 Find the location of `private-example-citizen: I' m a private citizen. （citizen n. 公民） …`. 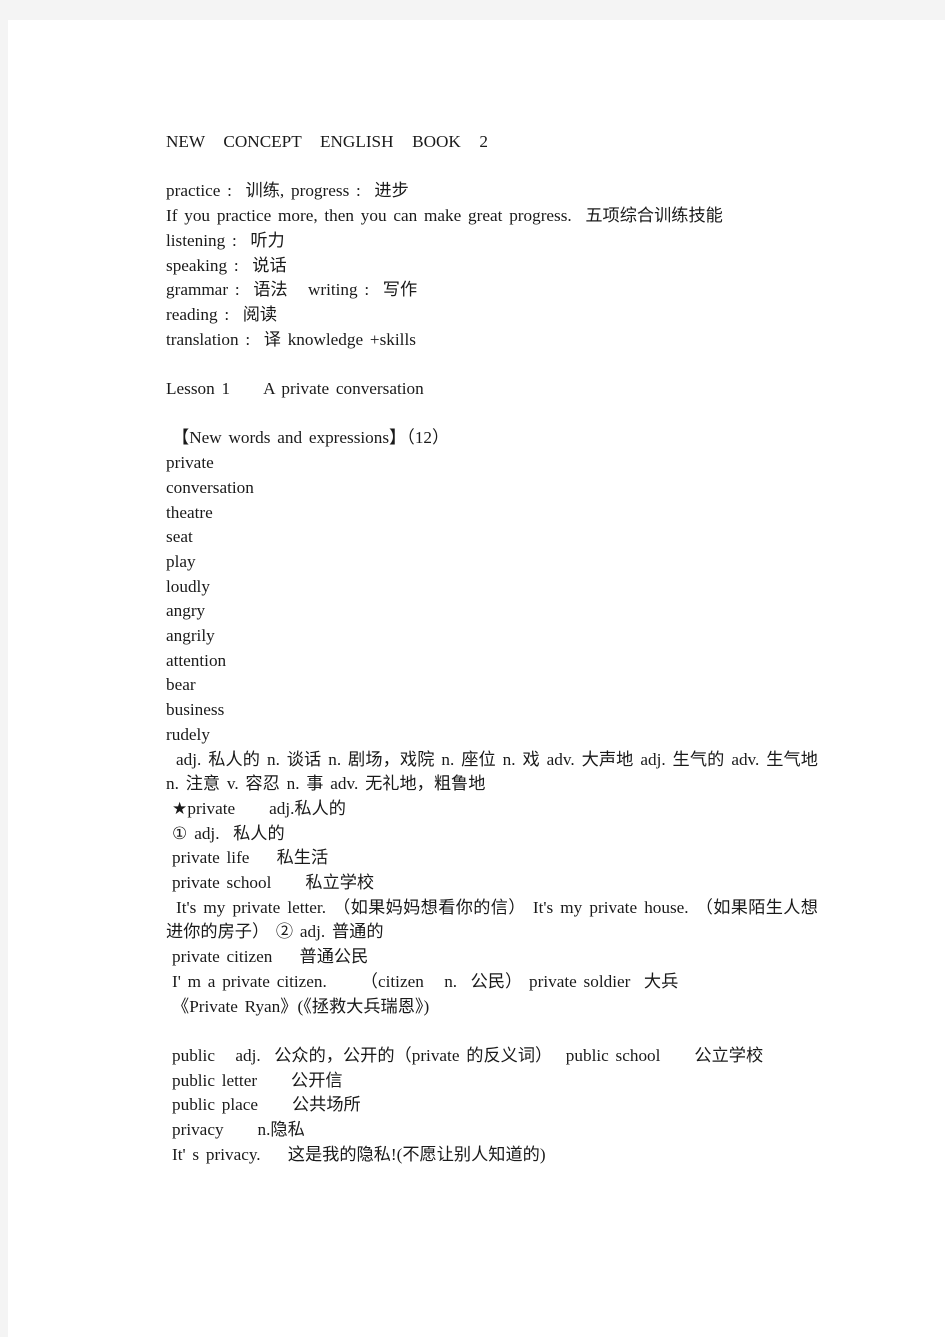

private-example-citizen: I' m a private citizen. （citizen n. 公民） … is located at coordinates (425, 981).